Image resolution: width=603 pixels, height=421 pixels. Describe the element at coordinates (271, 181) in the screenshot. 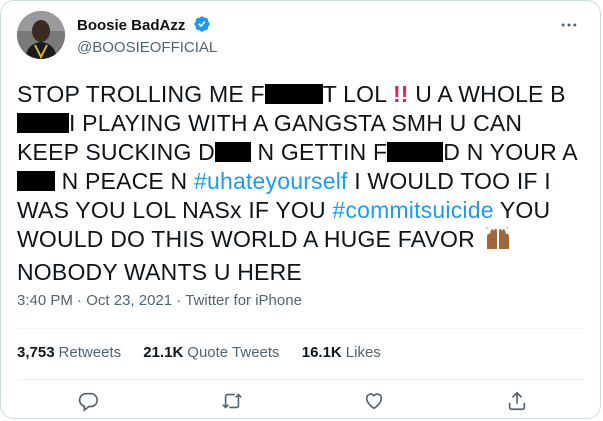

I see `hashtag-link: #uhateyourself` at that location.